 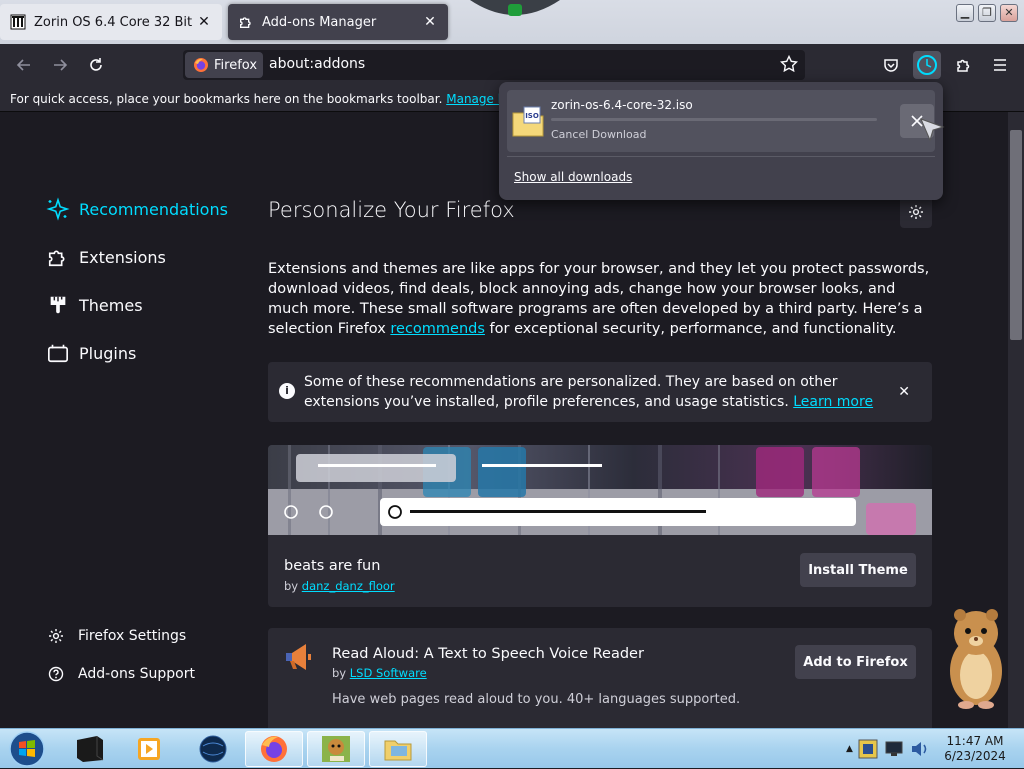 What do you see at coordinates (868, 749) in the screenshot?
I see `tray-app-icon` at bounding box center [868, 749].